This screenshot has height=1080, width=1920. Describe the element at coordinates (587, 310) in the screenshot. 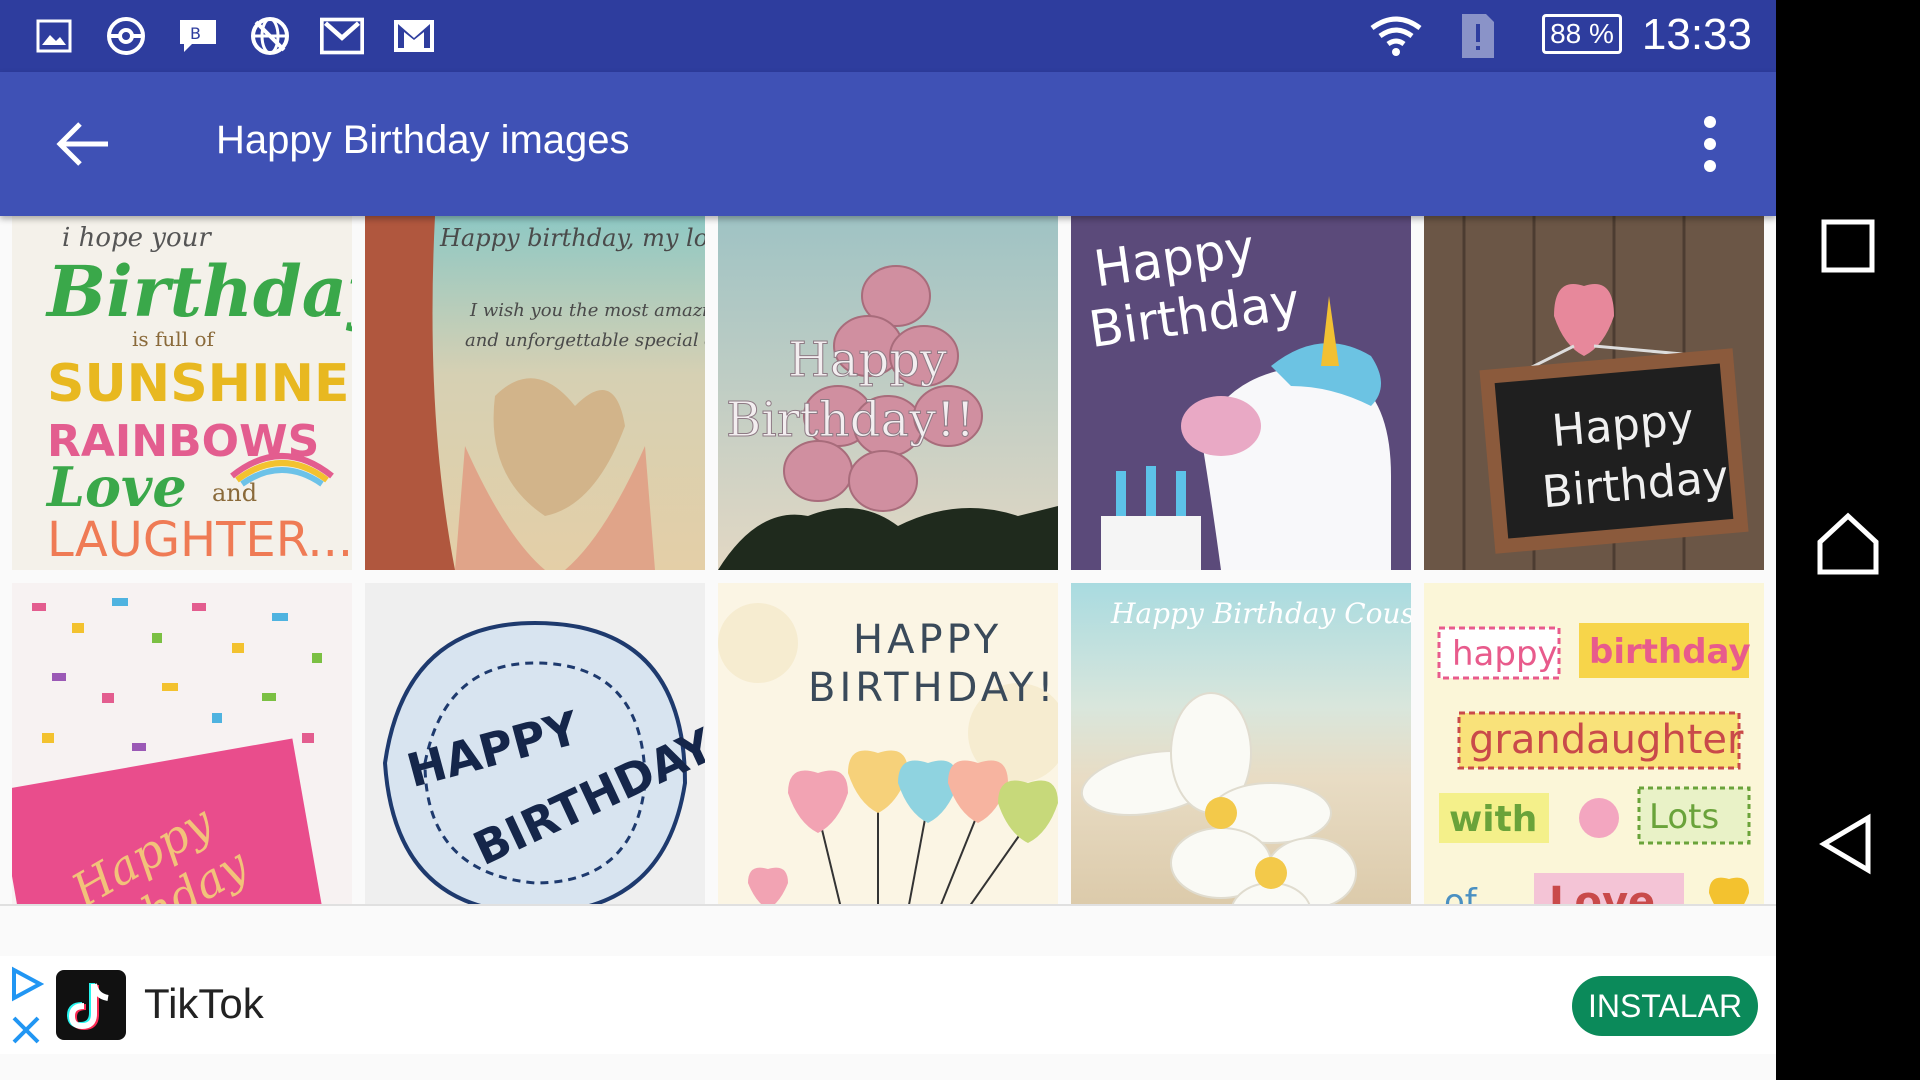

I see `svg-text: I wish you the most amazing` at that location.